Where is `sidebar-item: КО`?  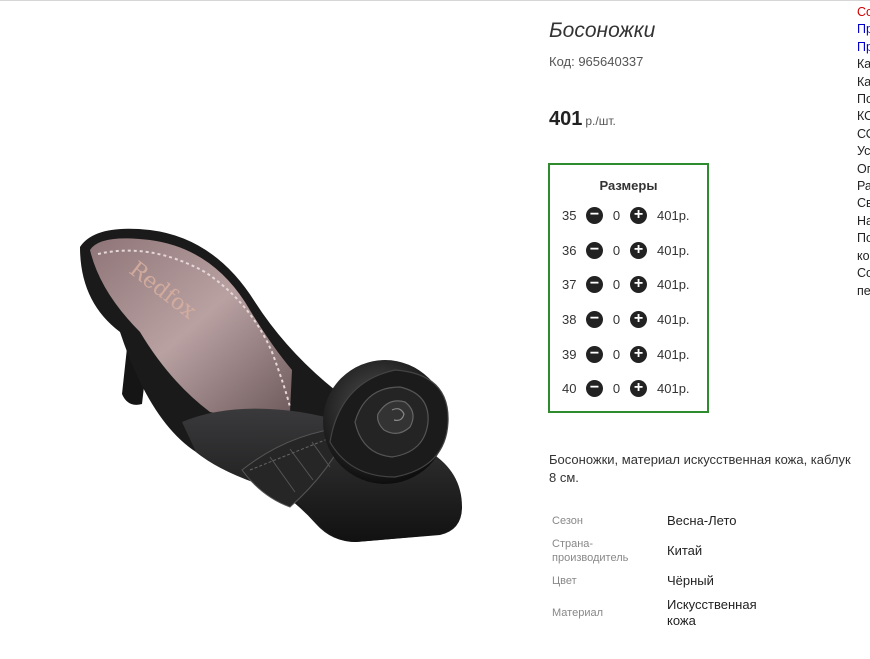
sidebar-item: КО is located at coordinates (863, 116).